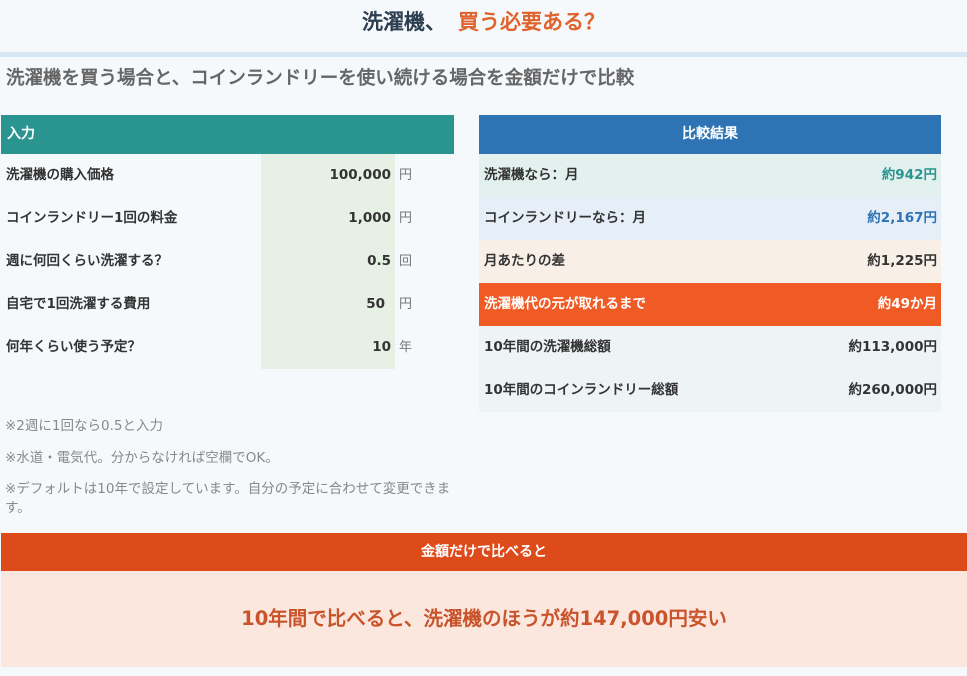  I want to click on summary-panel: 10年間で比べると、洗濯機のほうが約147,000円安い, so click(484, 619).